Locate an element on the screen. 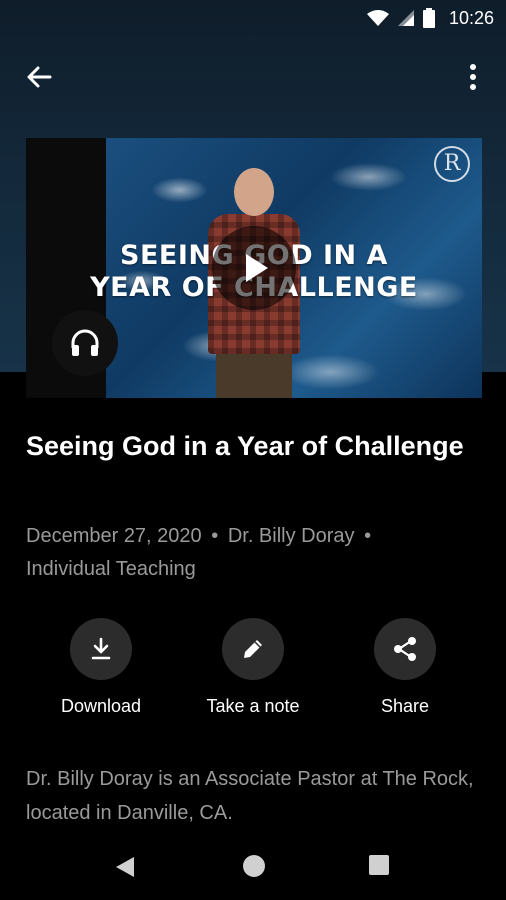  download-icon is located at coordinates (101, 648).